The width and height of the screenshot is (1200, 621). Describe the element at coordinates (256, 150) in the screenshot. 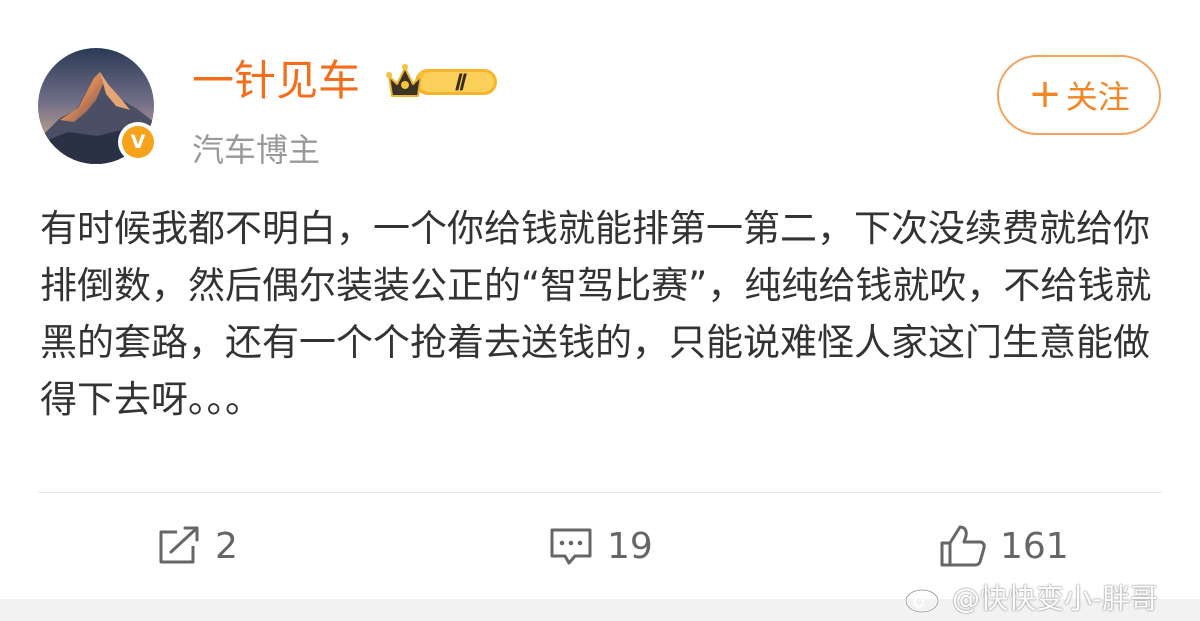

I see `user-description: 汽车博主` at that location.